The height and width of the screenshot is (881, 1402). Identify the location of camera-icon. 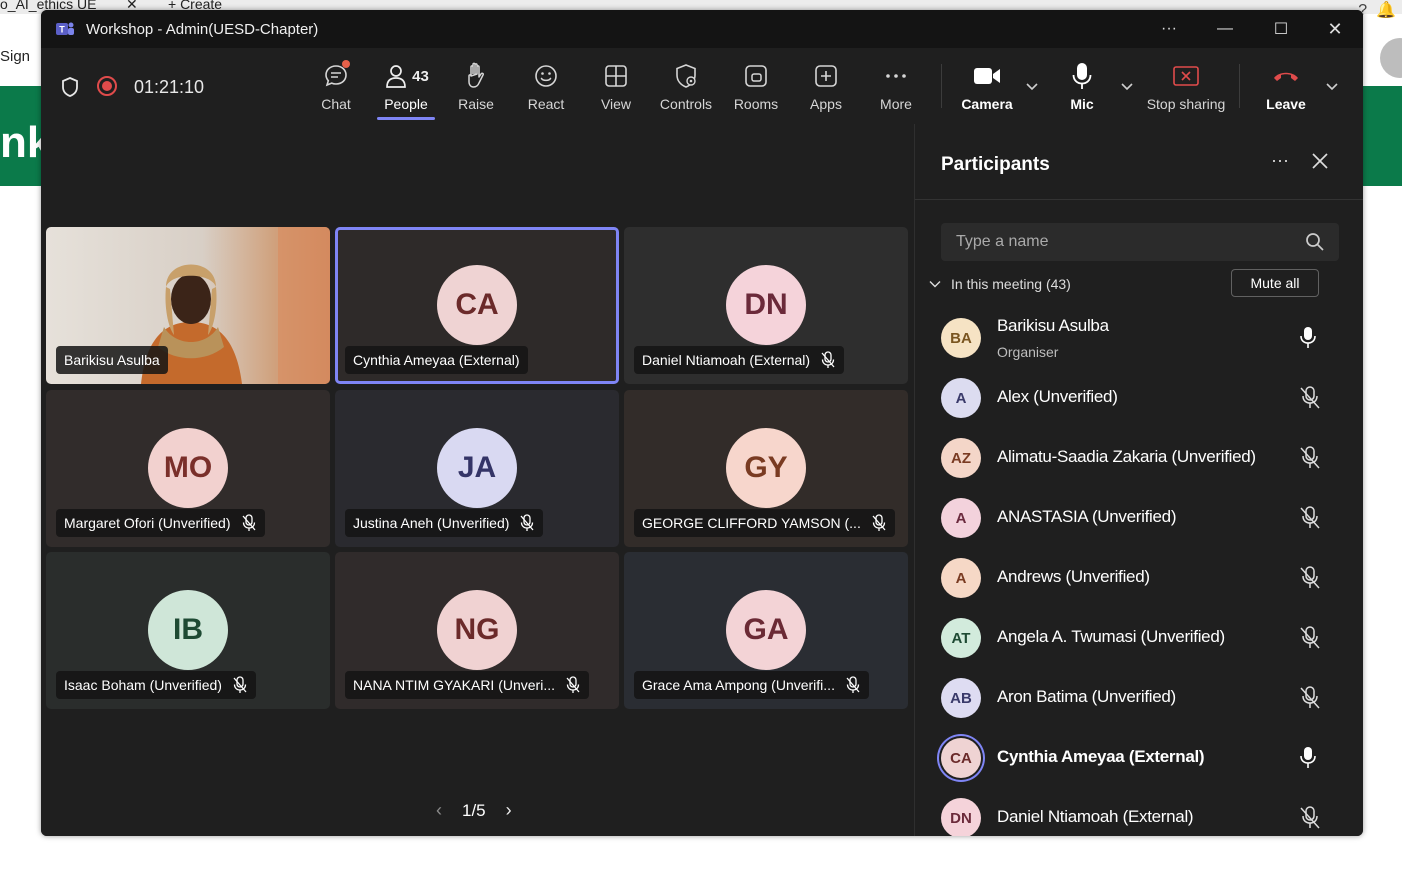
(987, 76).